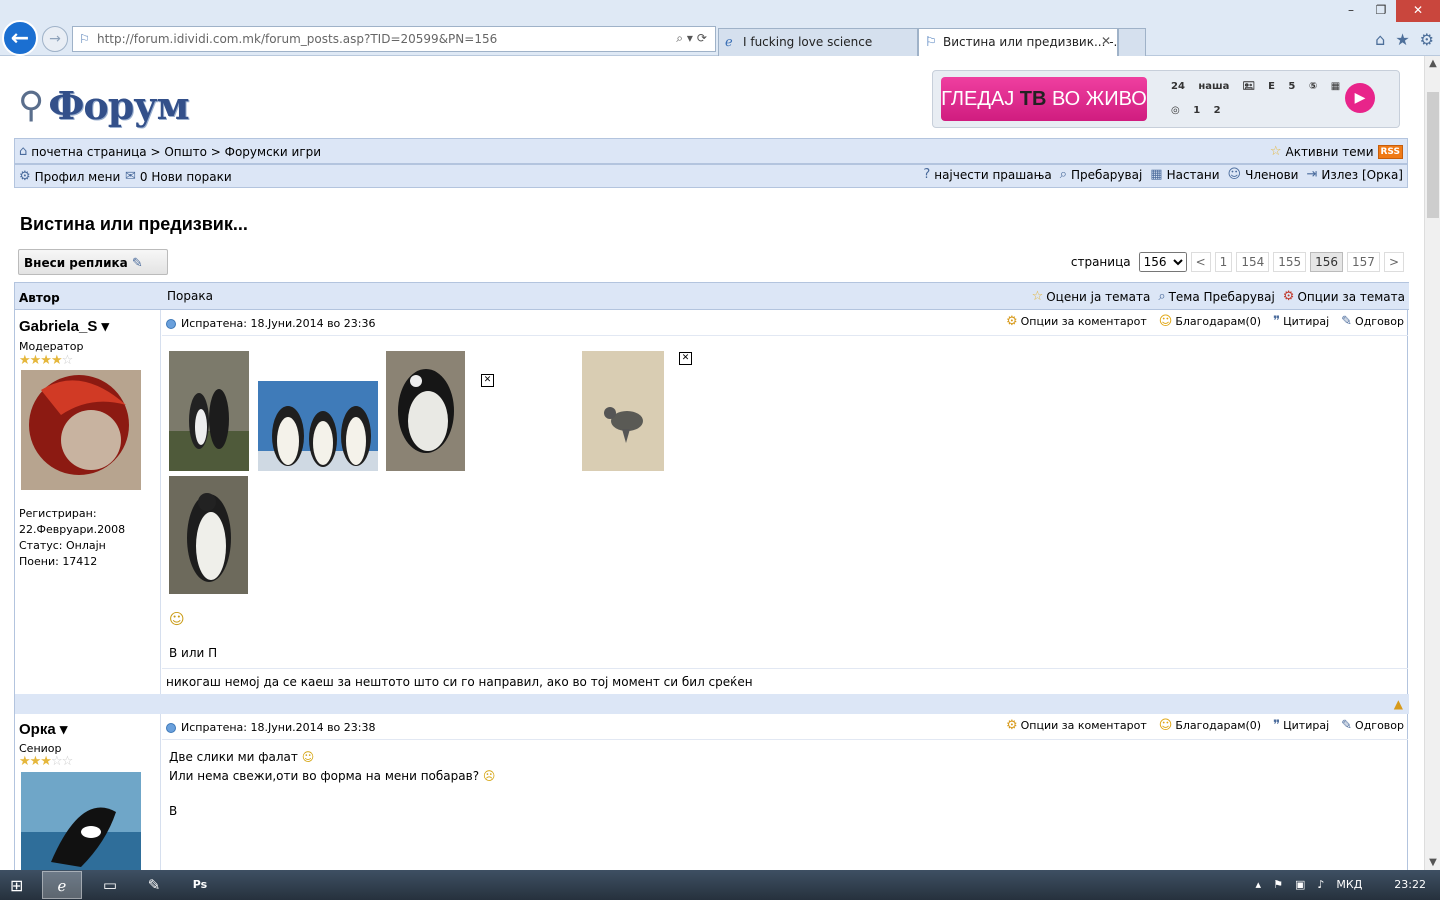  What do you see at coordinates (20, 38) in the screenshot?
I see `back-button: ←` at bounding box center [20, 38].